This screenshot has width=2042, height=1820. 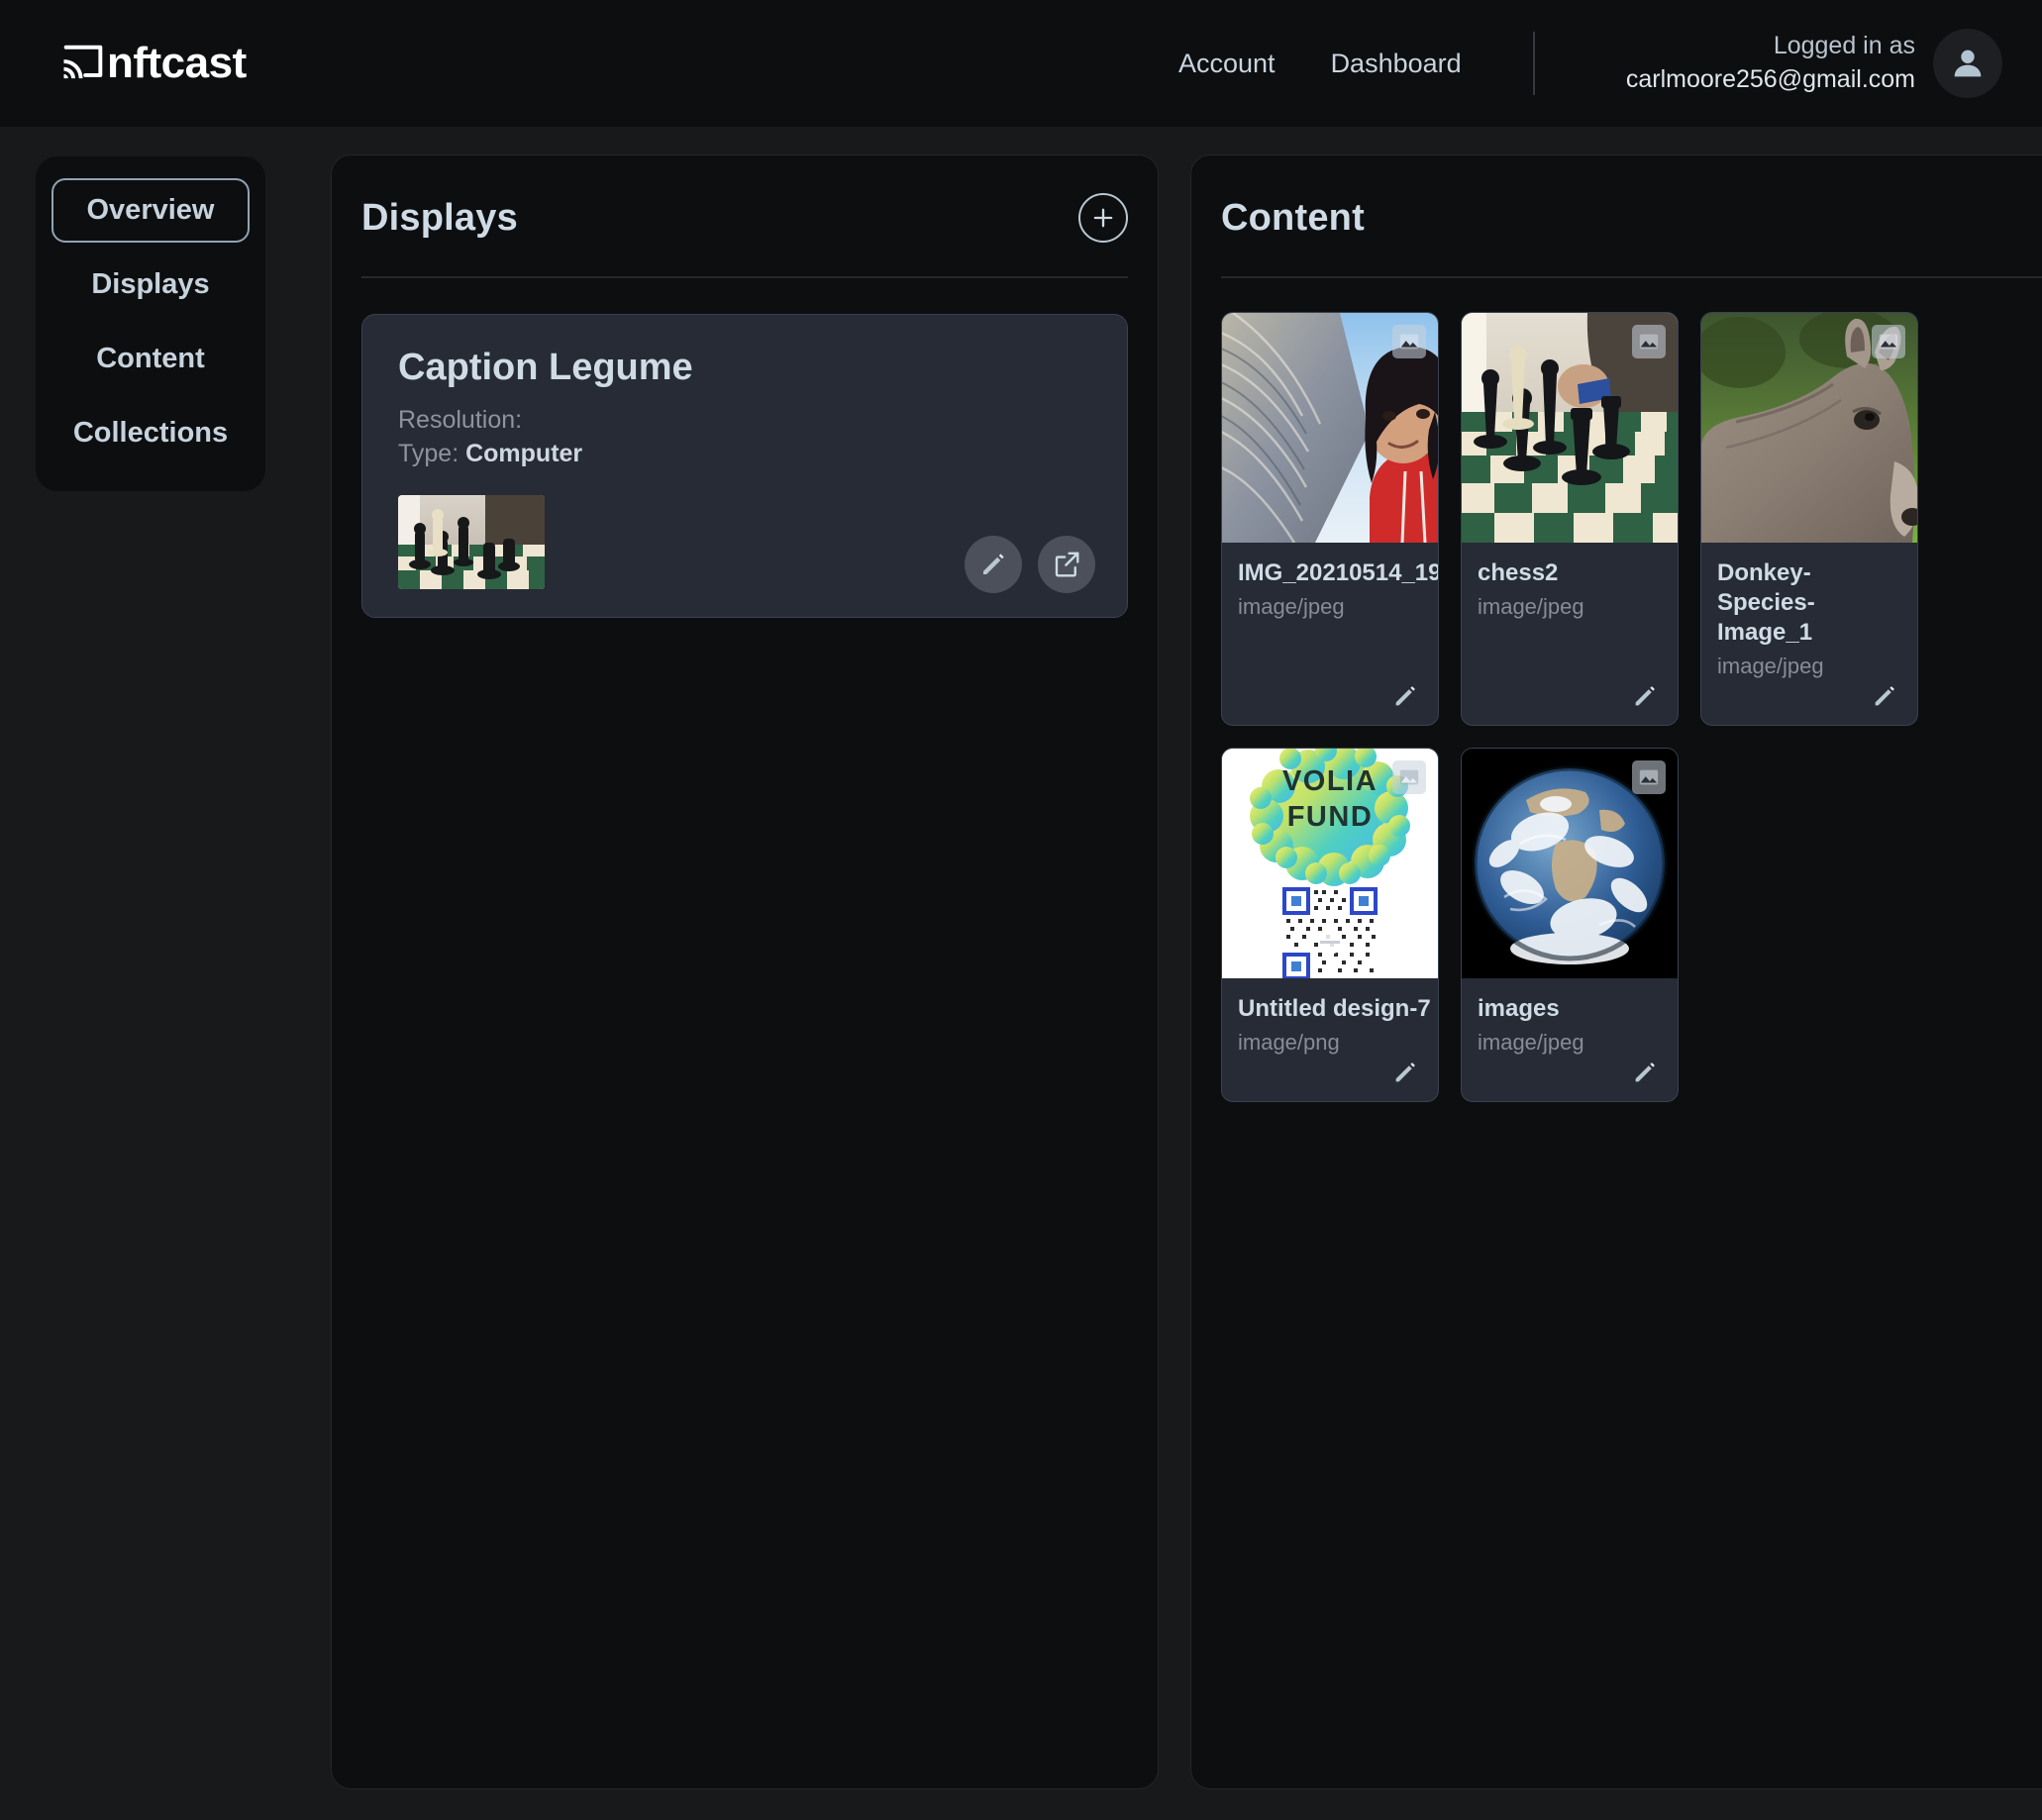 I want to click on content-panel-header: Content, so click(x=1632, y=229).